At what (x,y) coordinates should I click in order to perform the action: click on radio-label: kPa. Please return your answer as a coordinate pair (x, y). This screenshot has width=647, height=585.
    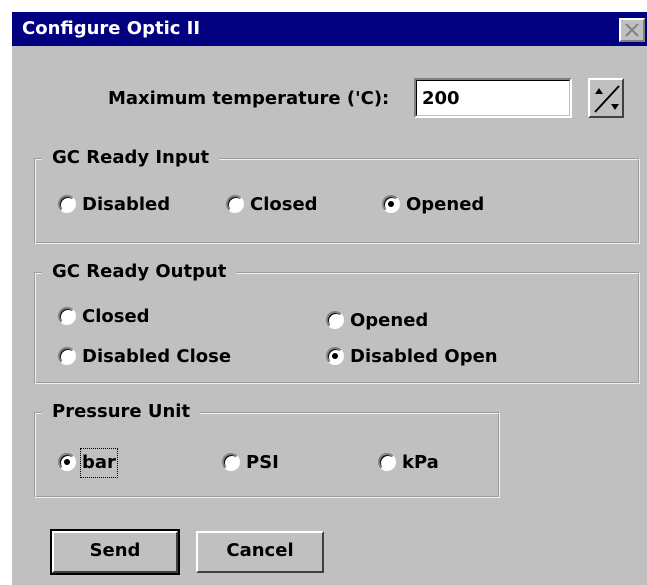
    Looking at the image, I should click on (420, 462).